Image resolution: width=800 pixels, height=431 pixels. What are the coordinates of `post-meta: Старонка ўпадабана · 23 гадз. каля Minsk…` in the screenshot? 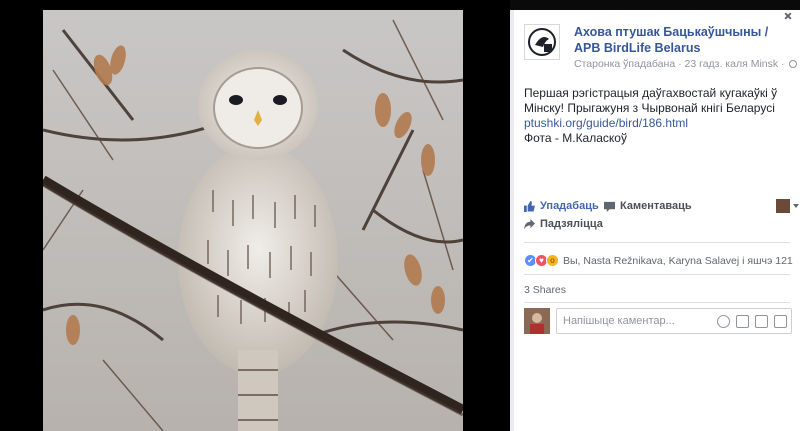 It's located at (687, 64).